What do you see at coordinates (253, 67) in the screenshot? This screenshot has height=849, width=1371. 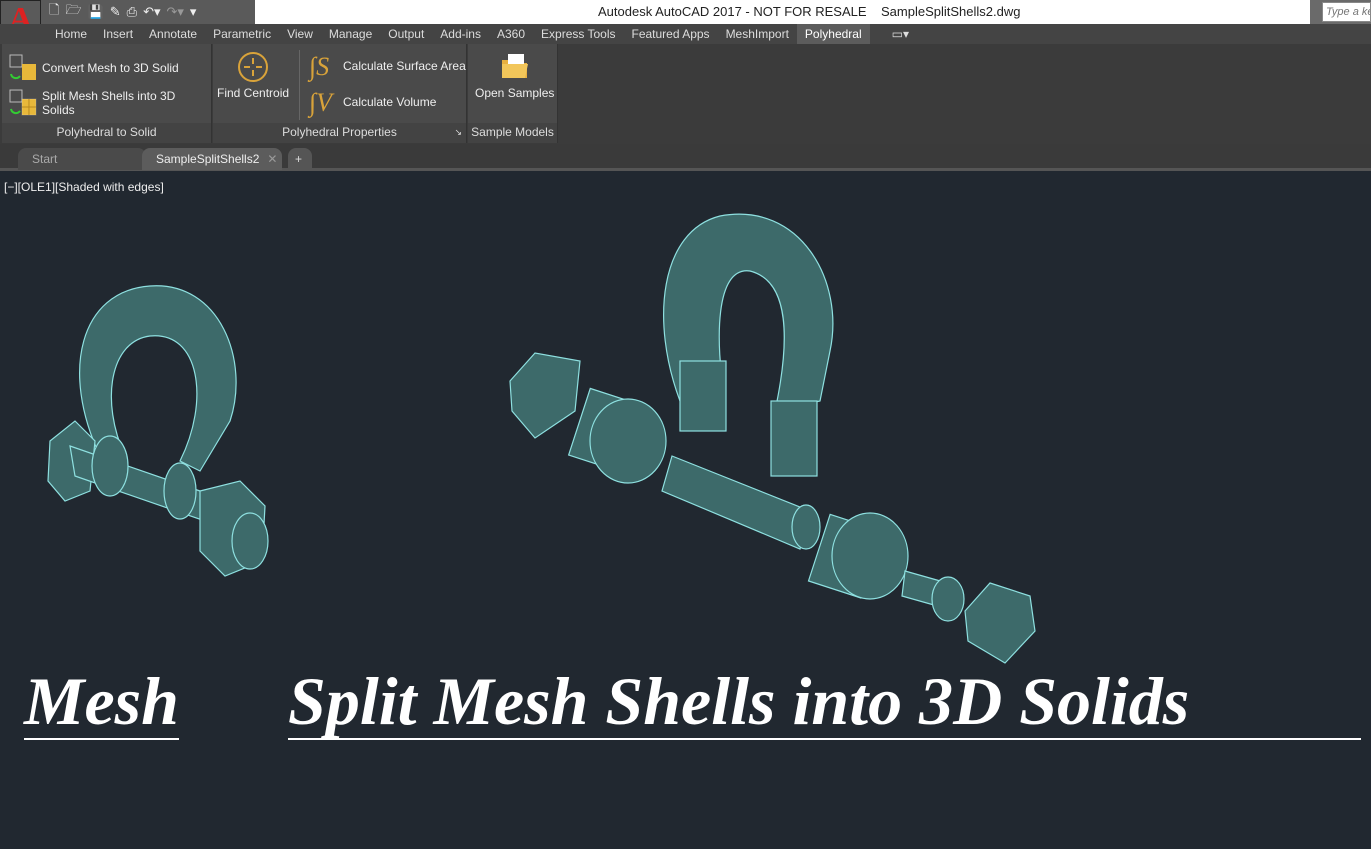 I see `centroid-icon` at bounding box center [253, 67].